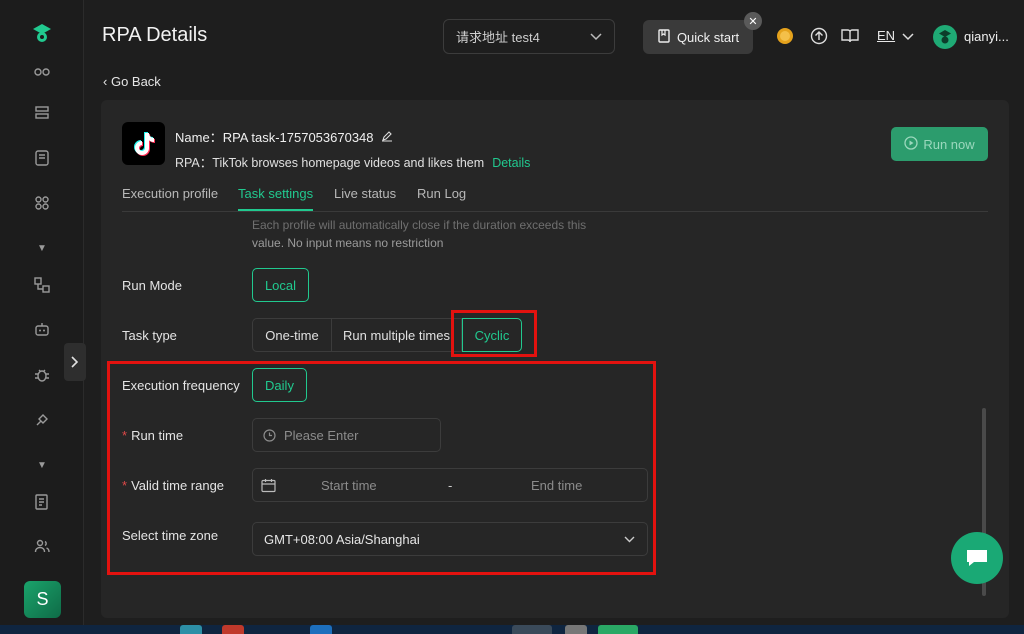 This screenshot has width=1024, height=634. What do you see at coordinates (42, 72) in the screenshot?
I see `team-icon` at bounding box center [42, 72].